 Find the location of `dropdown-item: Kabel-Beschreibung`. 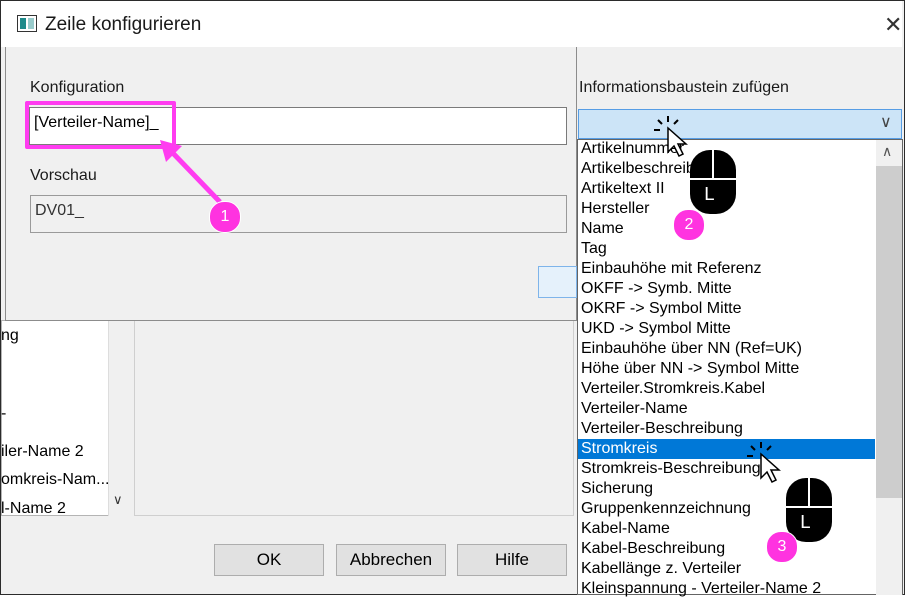

dropdown-item: Kabel-Beschreibung is located at coordinates (726, 549).